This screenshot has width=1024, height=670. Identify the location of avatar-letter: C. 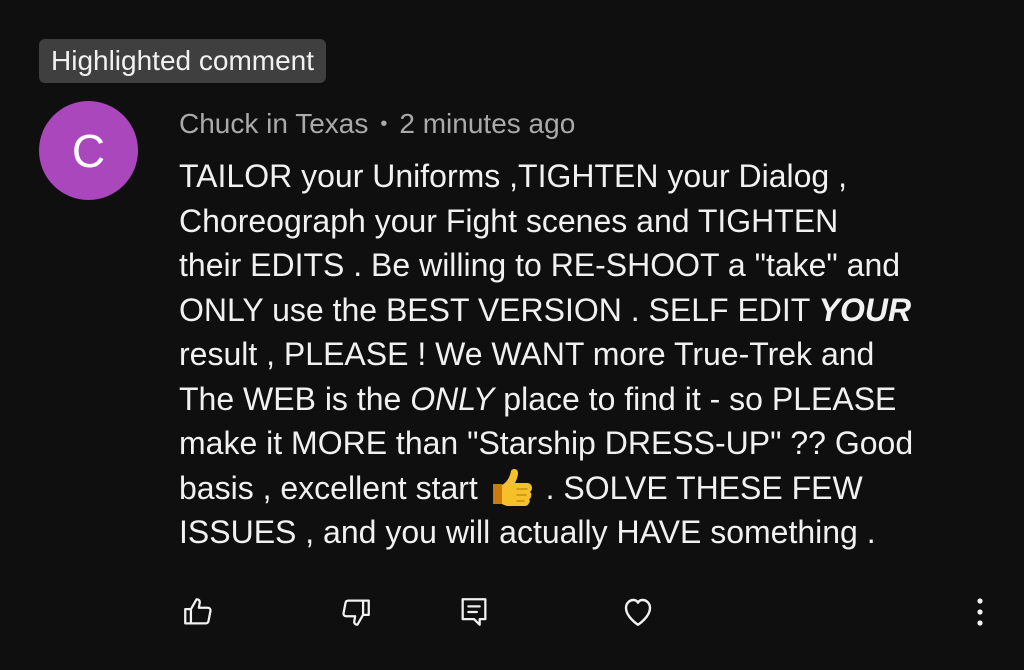
(88, 150).